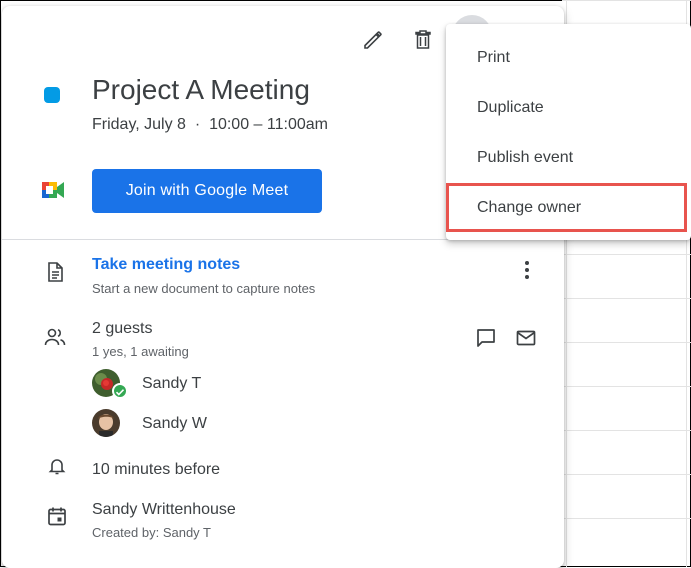 This screenshot has width=691, height=568. What do you see at coordinates (174, 423) in the screenshot?
I see `guest-name: Sandy W` at bounding box center [174, 423].